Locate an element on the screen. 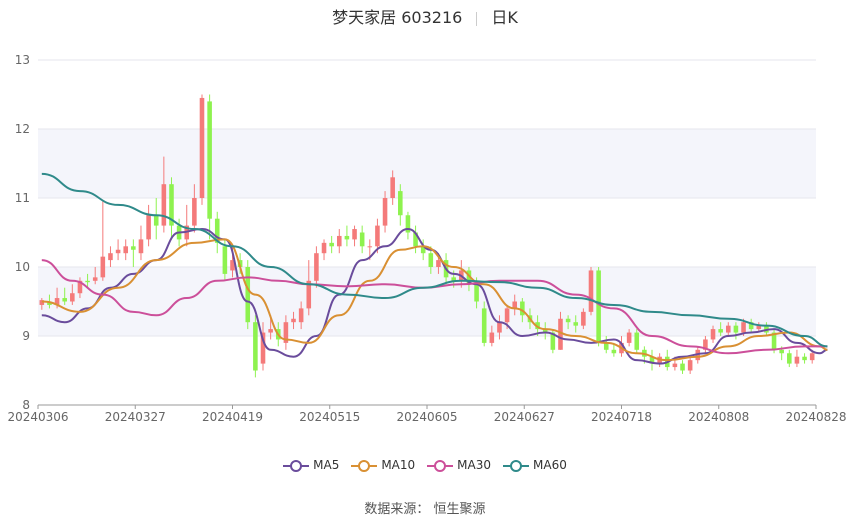  y-tick-label: 12 is located at coordinates (22, 129).